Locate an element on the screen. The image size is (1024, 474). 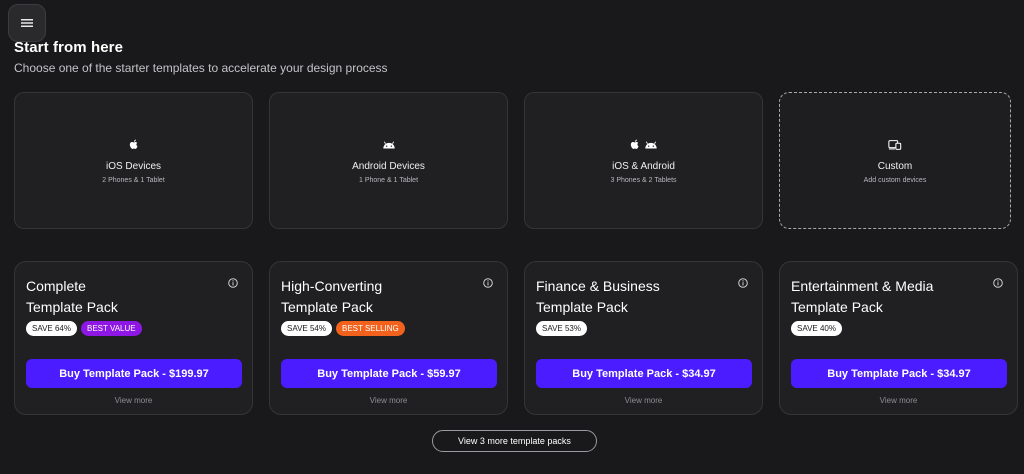
pack-title: High-Converting Template Pack is located at coordinates (332, 296).